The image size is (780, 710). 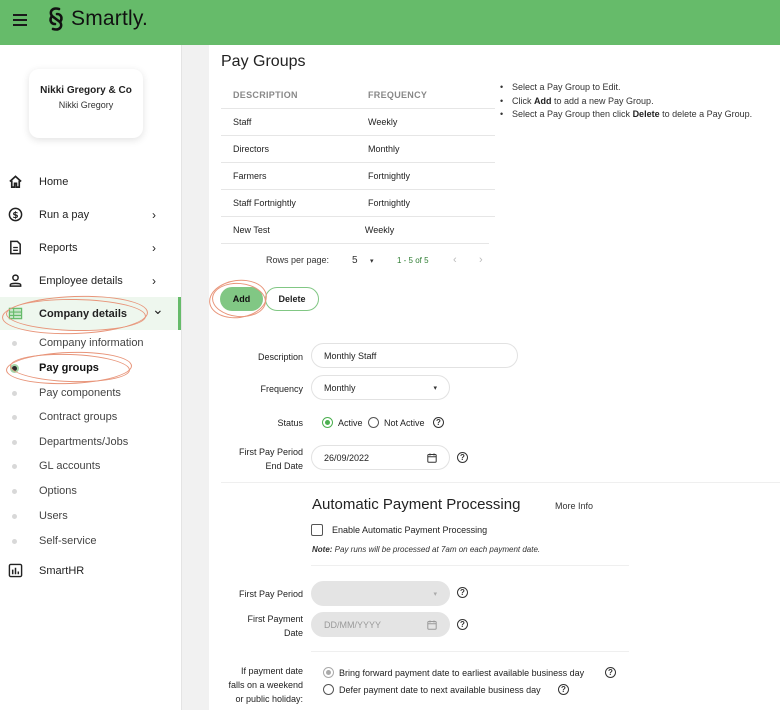 I want to click on sidebar-subitem-label: Contract groups, so click(x=78, y=417).